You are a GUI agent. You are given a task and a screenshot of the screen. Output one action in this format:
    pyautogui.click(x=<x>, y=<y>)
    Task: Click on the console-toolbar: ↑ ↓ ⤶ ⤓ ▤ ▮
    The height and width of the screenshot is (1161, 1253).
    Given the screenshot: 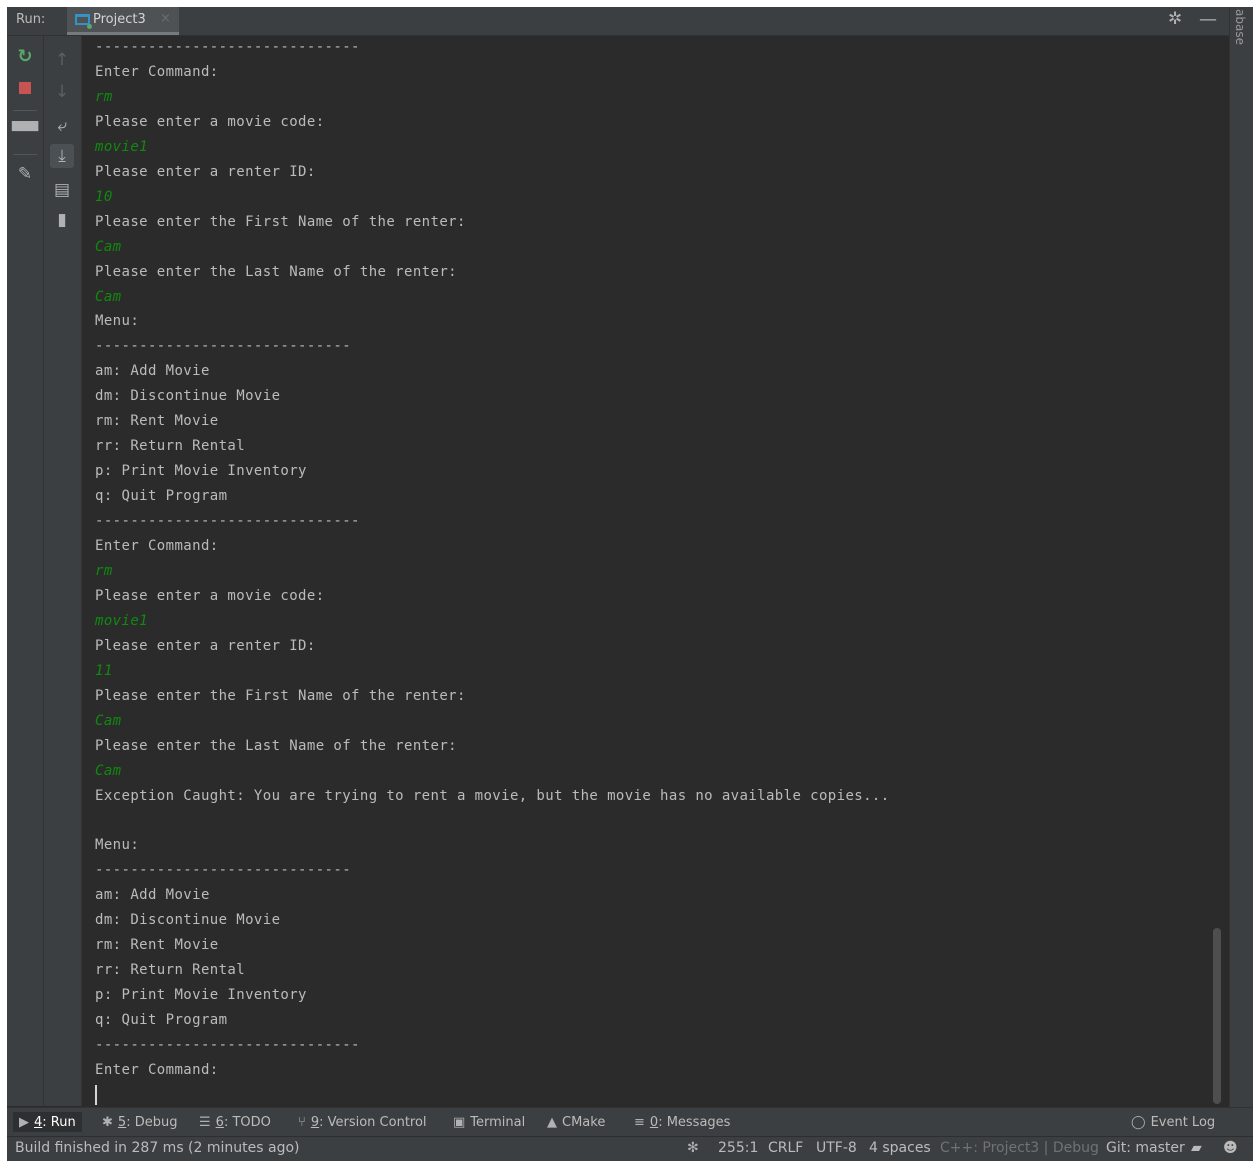 What is the action you would take?
    pyautogui.click(x=63, y=571)
    